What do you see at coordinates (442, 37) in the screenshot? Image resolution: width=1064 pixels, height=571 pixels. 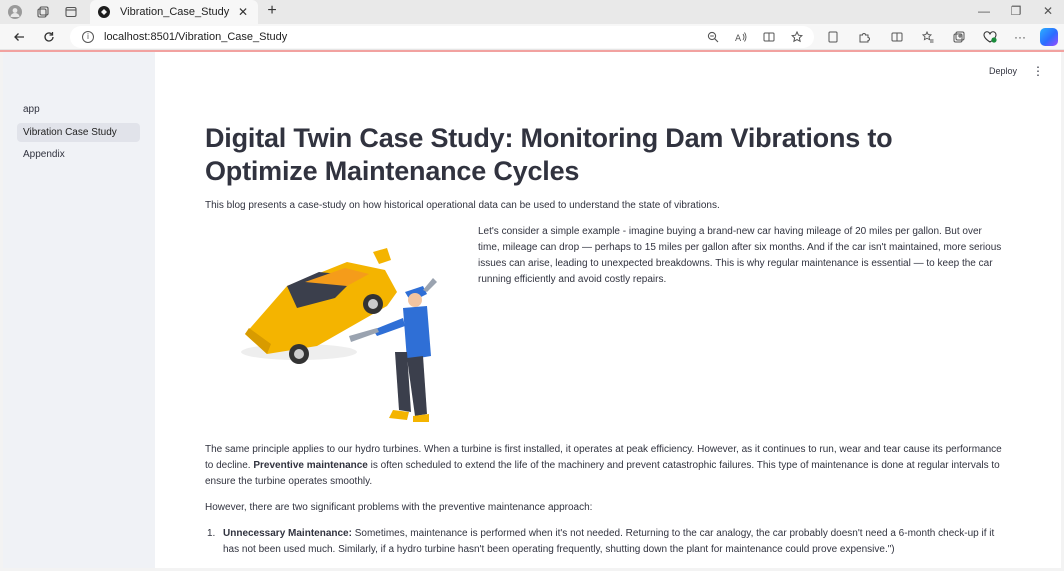 I see `address-bar: i localhost:8501/Vibration_Case_Study` at bounding box center [442, 37].